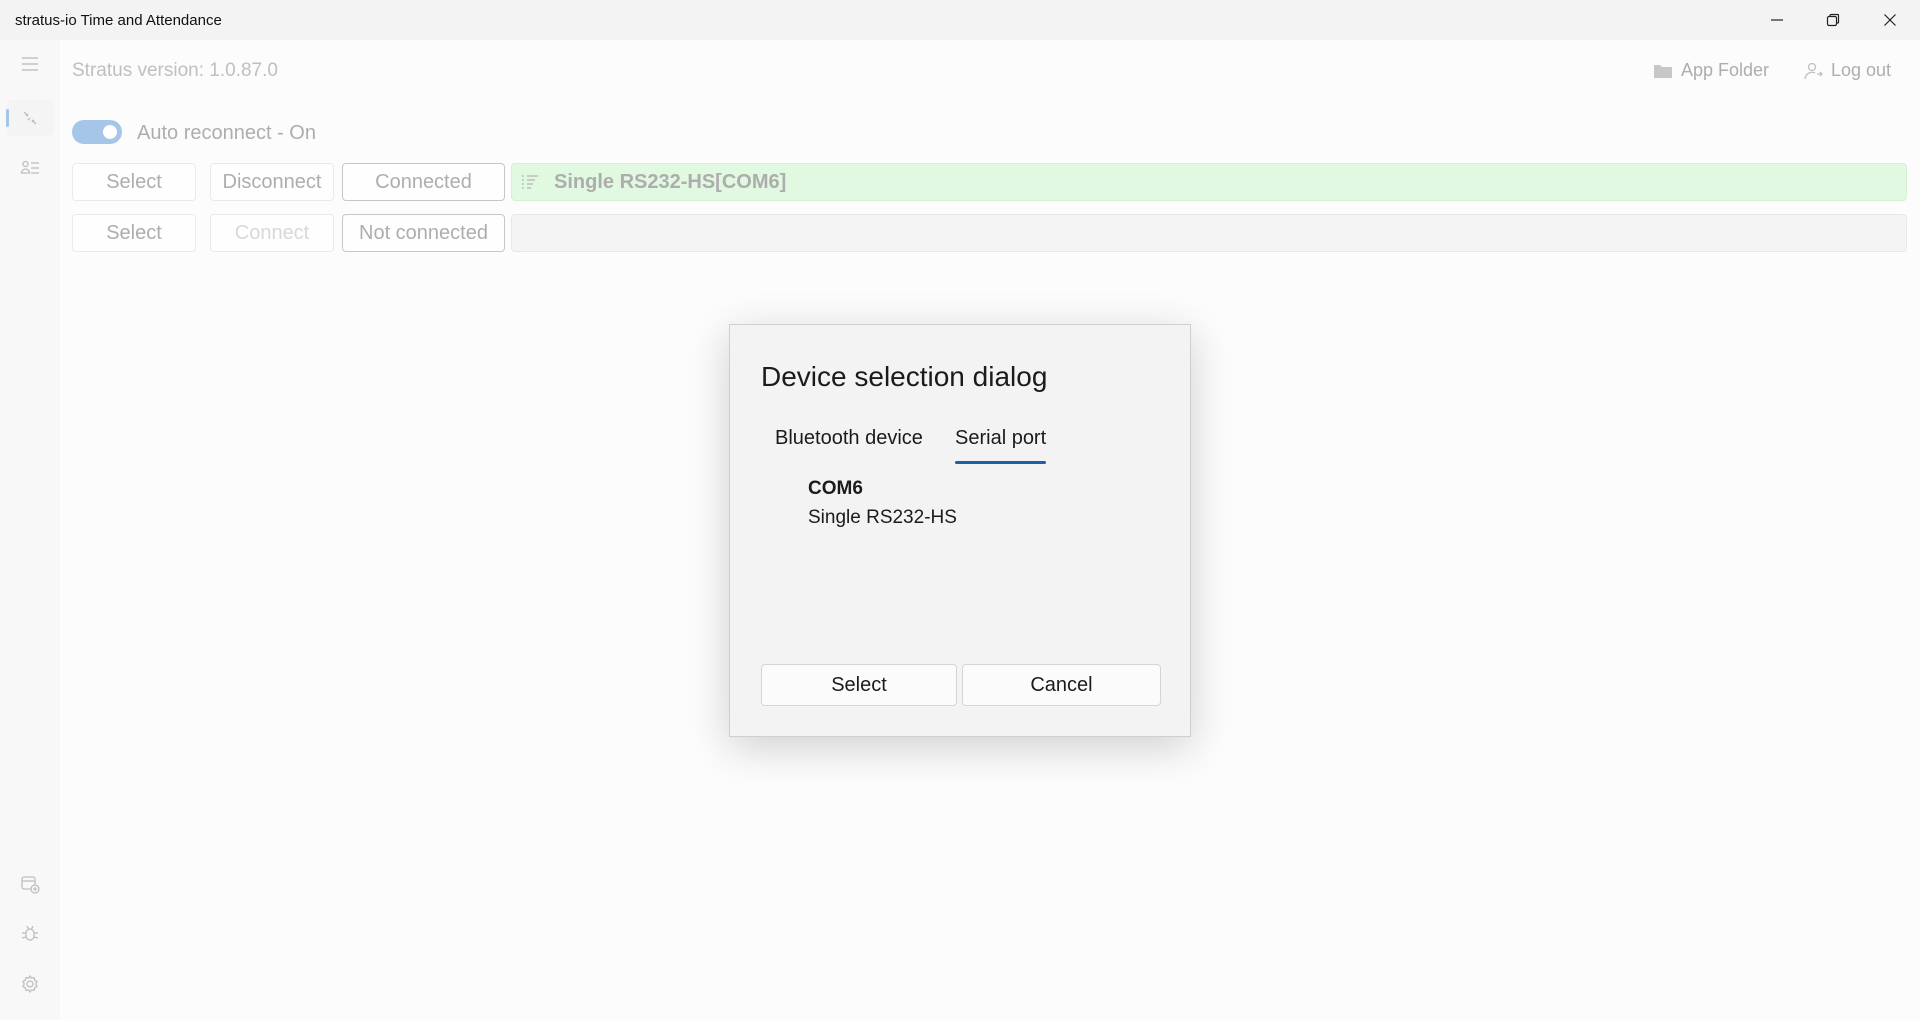 The height and width of the screenshot is (1020, 1920). I want to click on restore-button, so click(1833, 20).